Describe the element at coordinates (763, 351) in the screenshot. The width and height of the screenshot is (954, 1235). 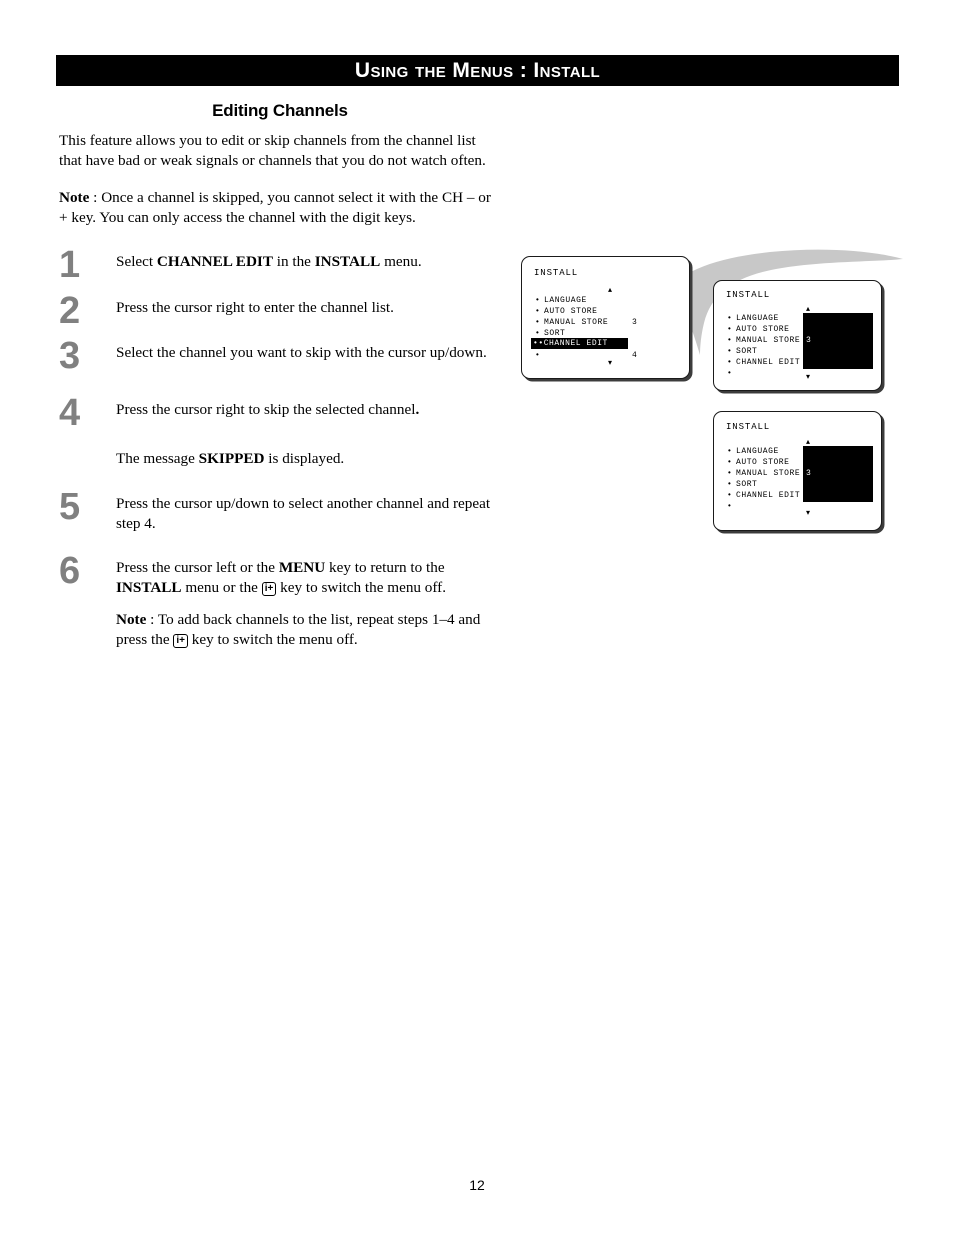
I see `screen-2-row-sort: • SORT` at that location.